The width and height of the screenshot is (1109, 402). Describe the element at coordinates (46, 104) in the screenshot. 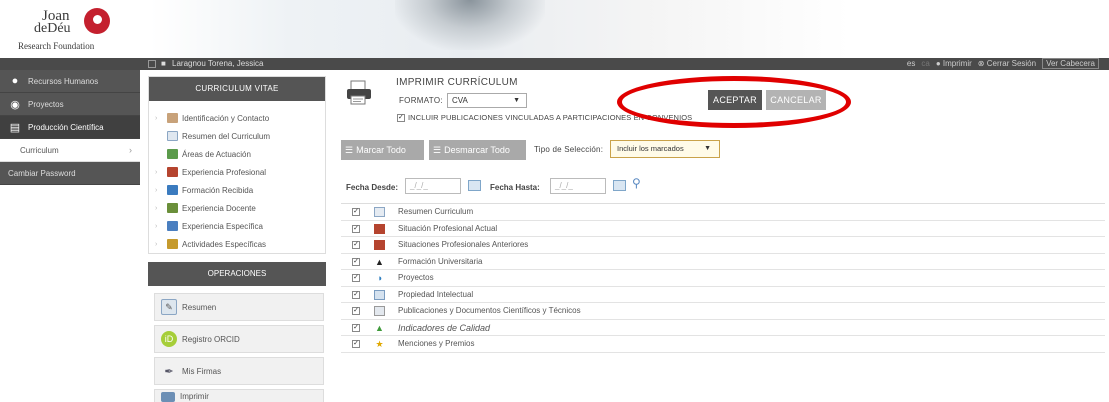

I see `sidebar-item-label: Proyectos` at that location.